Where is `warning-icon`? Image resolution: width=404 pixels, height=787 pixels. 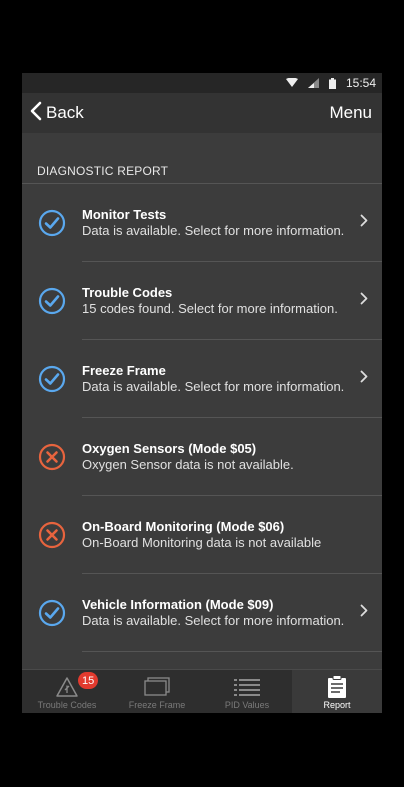
warning-icon is located at coordinates (67, 687).